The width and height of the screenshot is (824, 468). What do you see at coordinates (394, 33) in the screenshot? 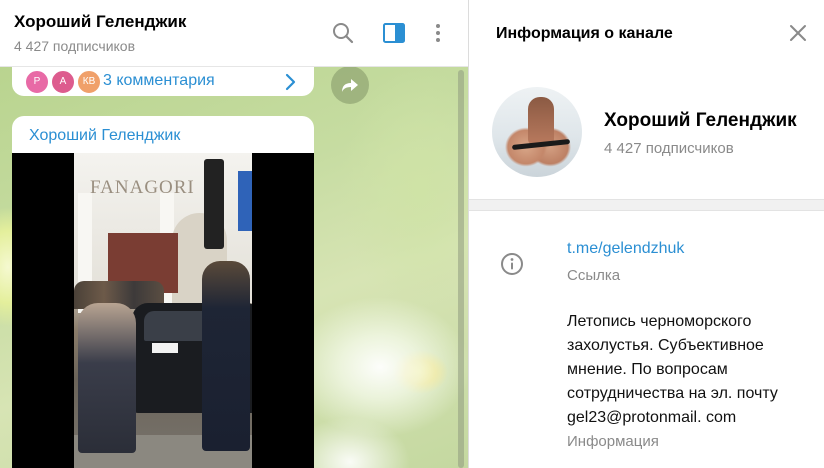
I see `sidebar-panel-icon` at bounding box center [394, 33].